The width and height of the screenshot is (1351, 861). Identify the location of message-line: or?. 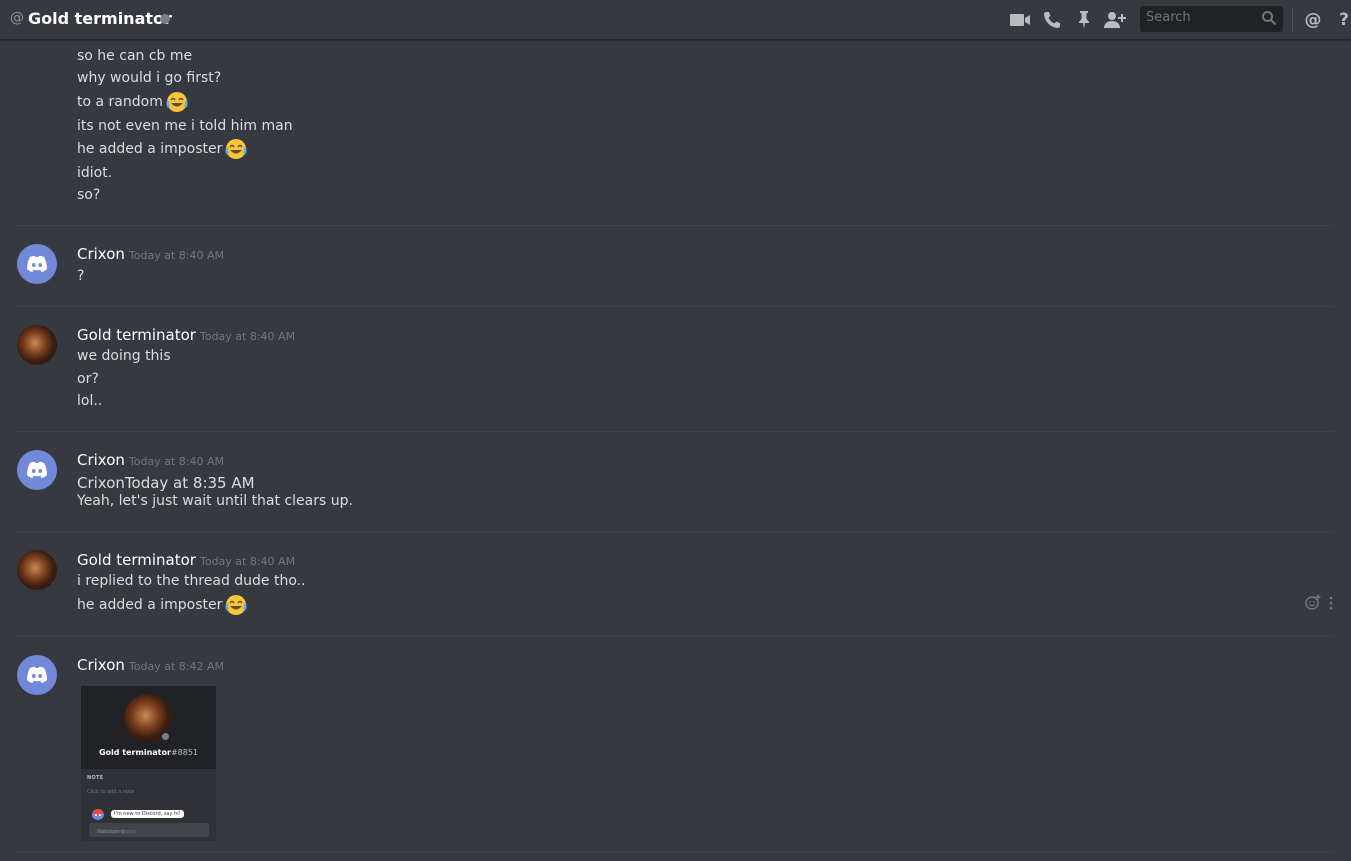
(88, 379).